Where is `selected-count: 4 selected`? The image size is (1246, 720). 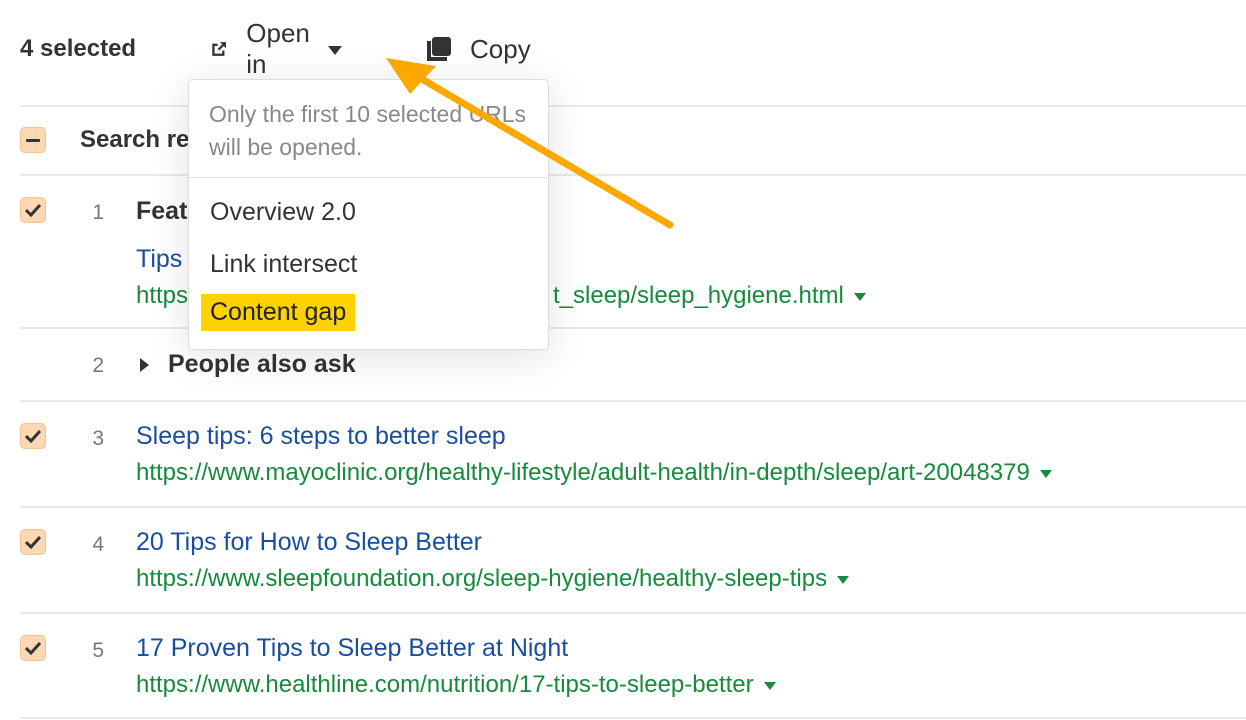
selected-count: 4 selected is located at coordinates (78, 48).